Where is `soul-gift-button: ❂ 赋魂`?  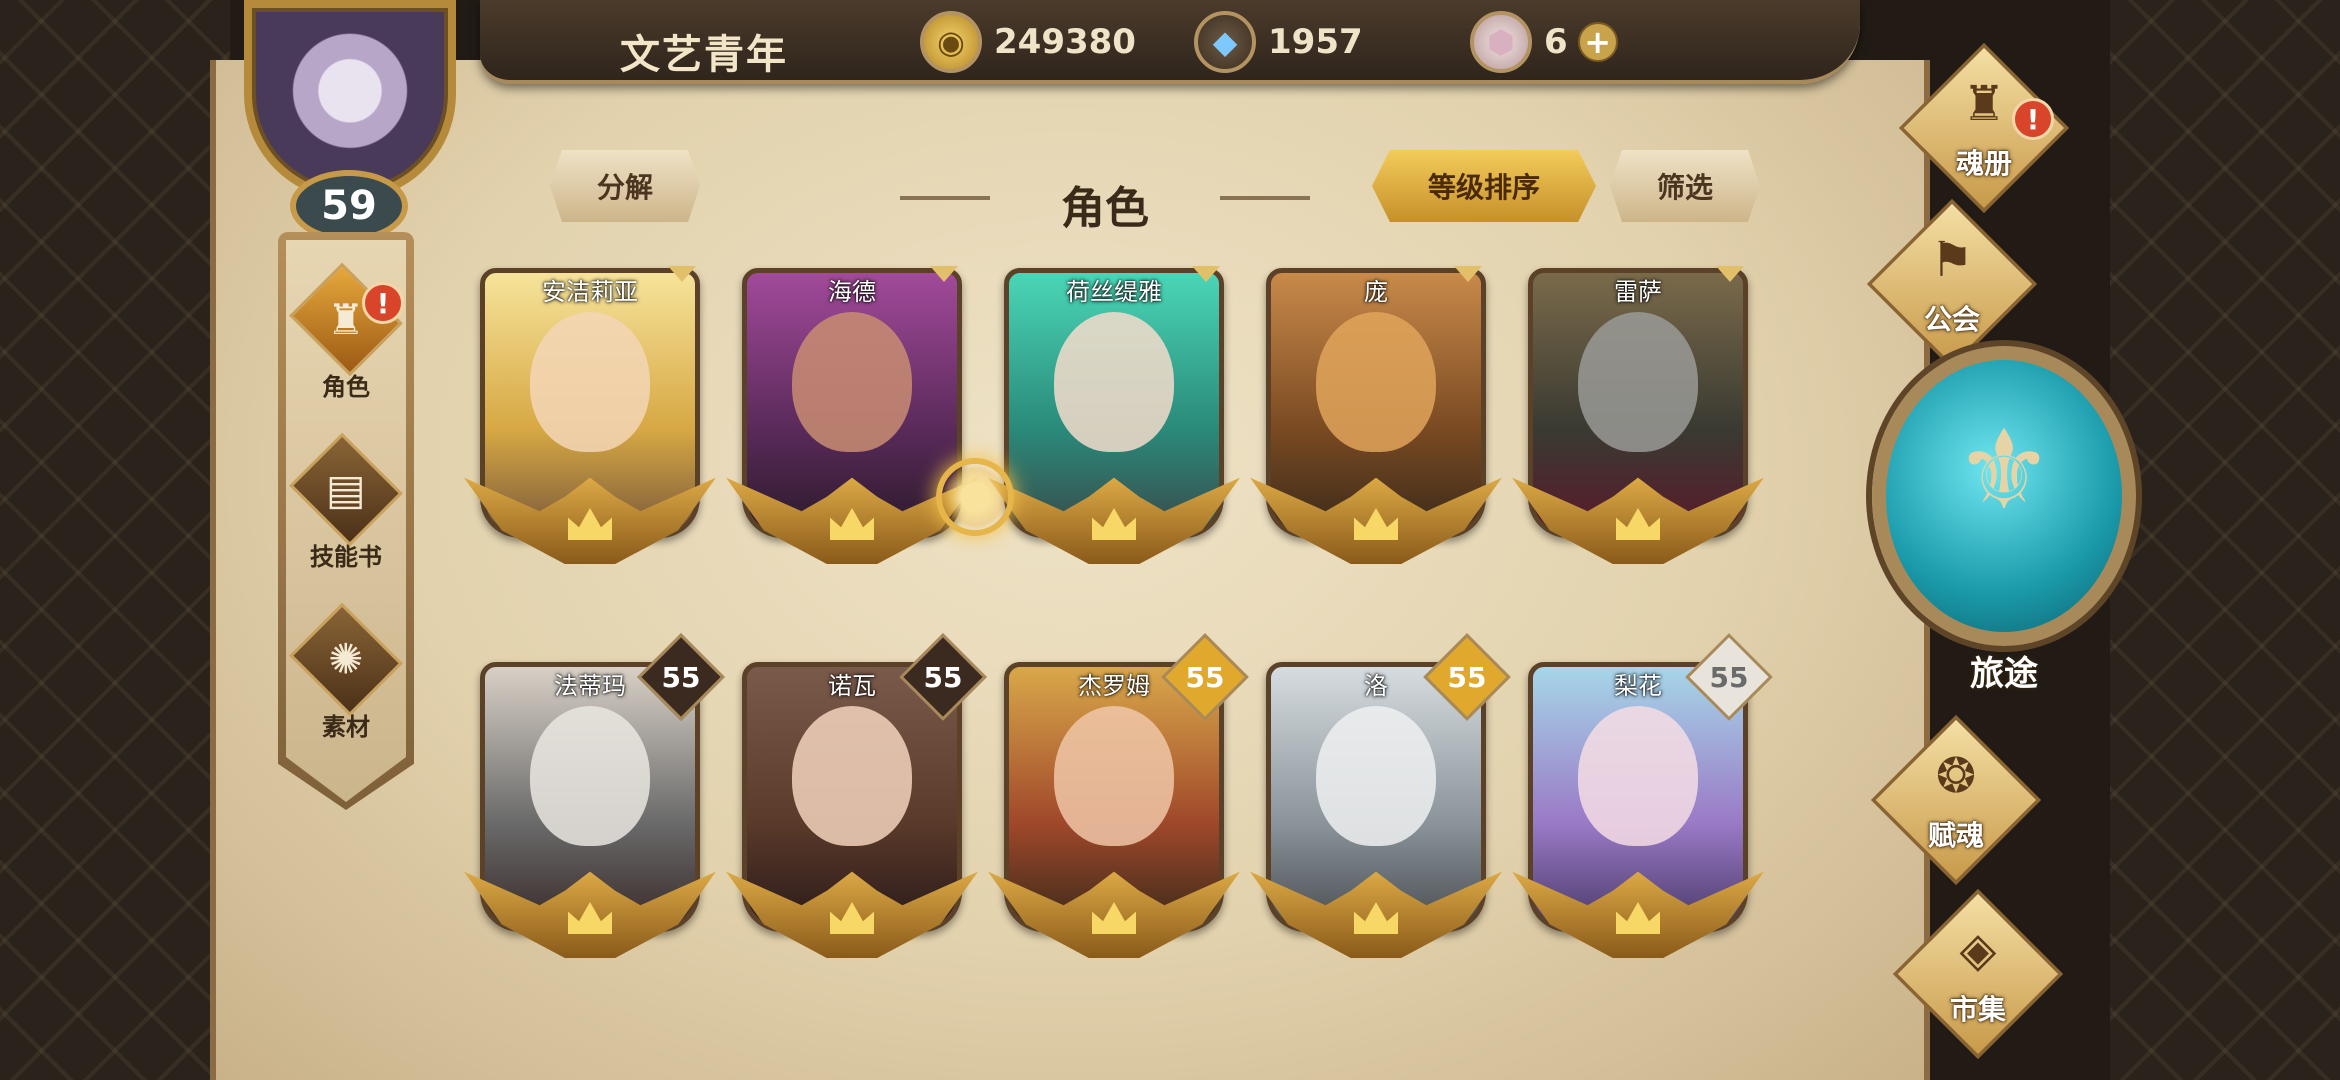
soul-gift-button: ❂ 赋魂 is located at coordinates (1956, 800).